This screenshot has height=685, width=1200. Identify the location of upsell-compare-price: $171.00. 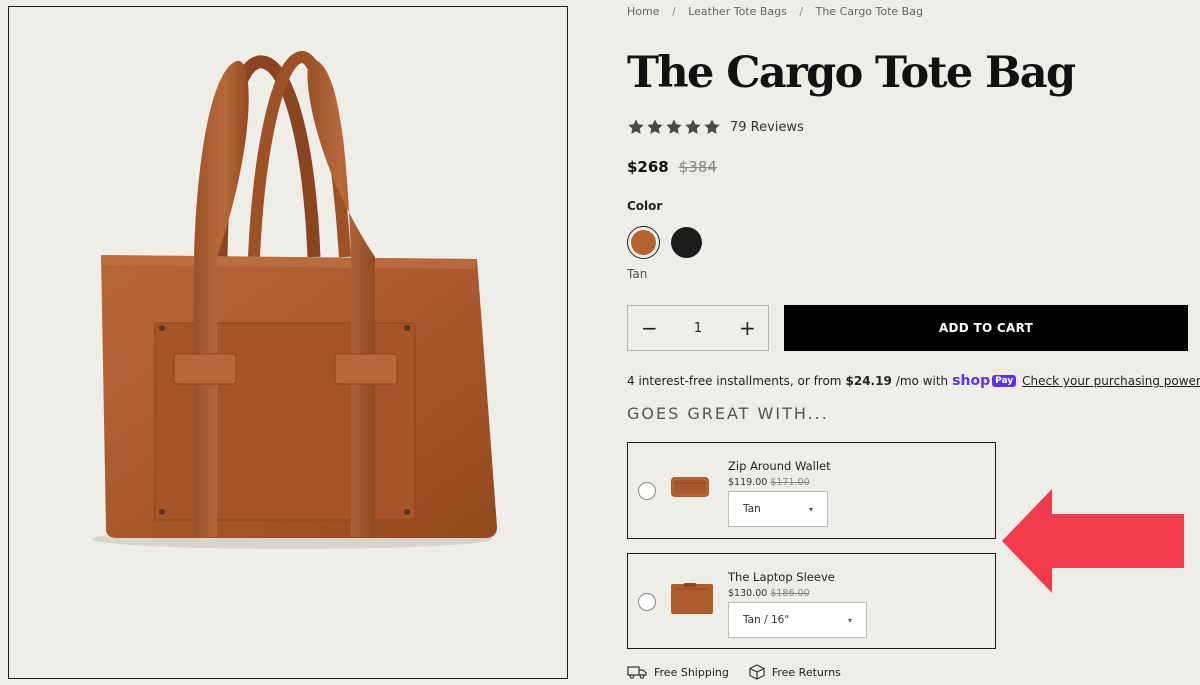
(790, 482).